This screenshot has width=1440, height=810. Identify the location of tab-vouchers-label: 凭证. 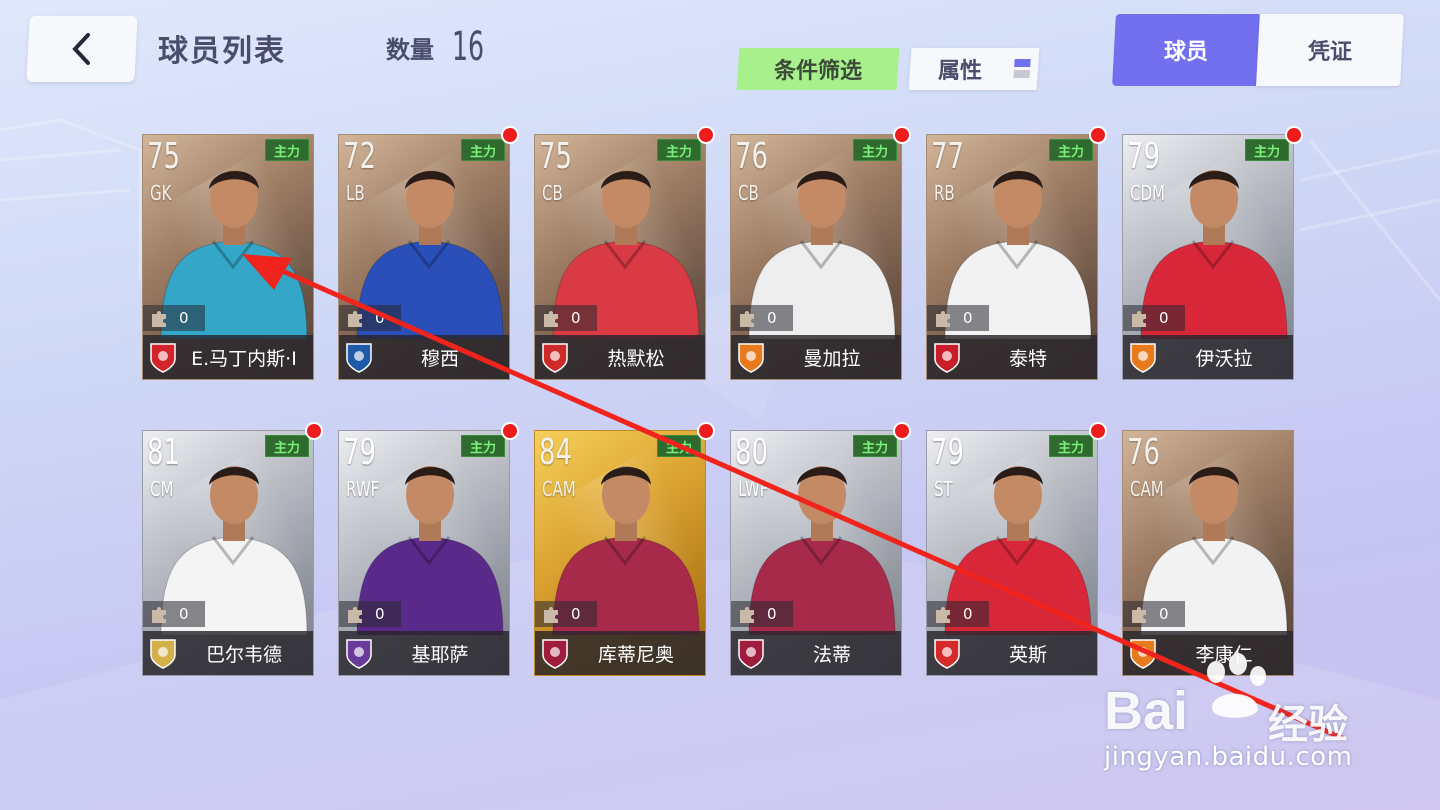
(1329, 52).